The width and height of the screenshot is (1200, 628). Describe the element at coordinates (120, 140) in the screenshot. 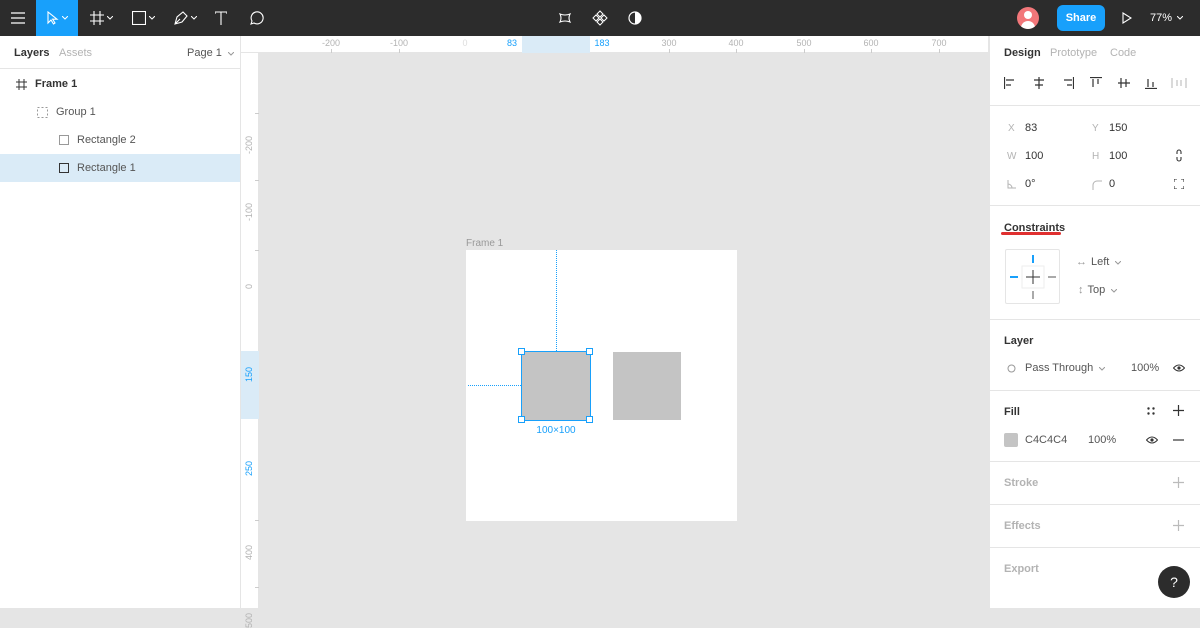

I see `layer-item-rectangle-2: Rectangle 2` at that location.